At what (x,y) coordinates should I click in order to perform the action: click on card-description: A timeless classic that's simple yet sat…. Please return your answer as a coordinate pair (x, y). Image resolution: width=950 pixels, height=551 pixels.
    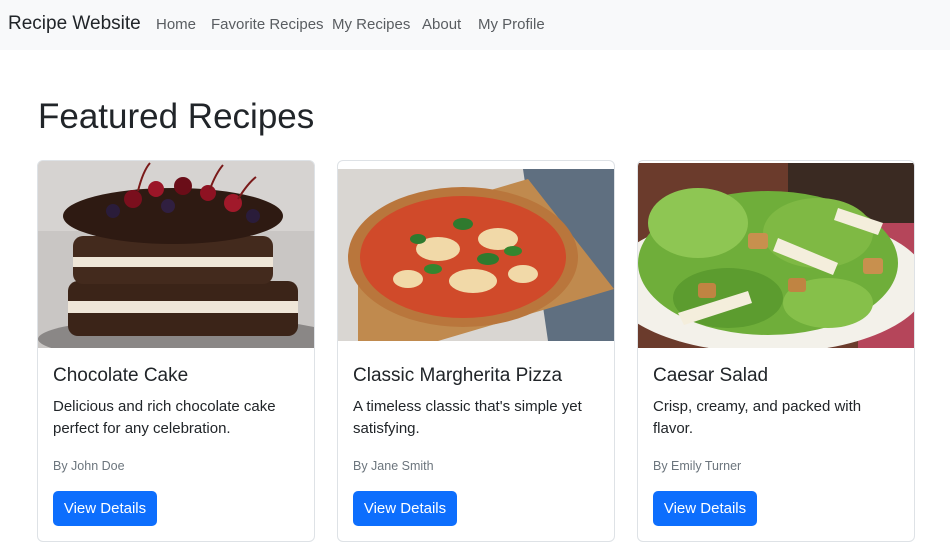
    Looking at the image, I should click on (467, 417).